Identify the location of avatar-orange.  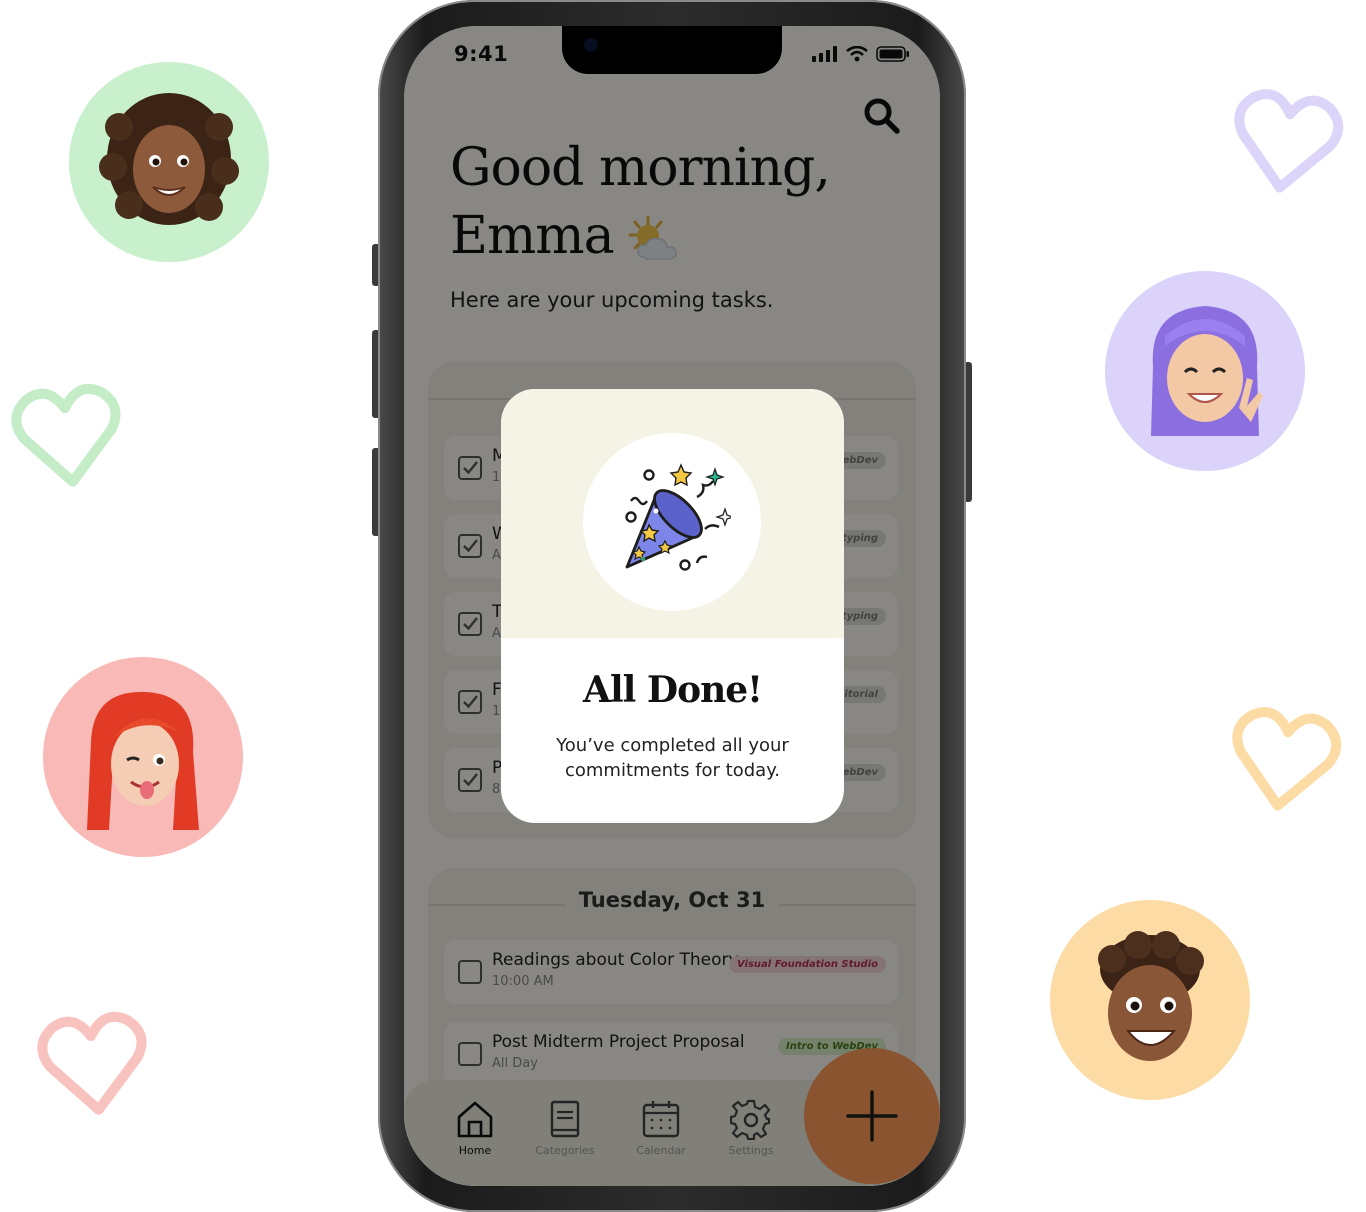
(1150, 1000).